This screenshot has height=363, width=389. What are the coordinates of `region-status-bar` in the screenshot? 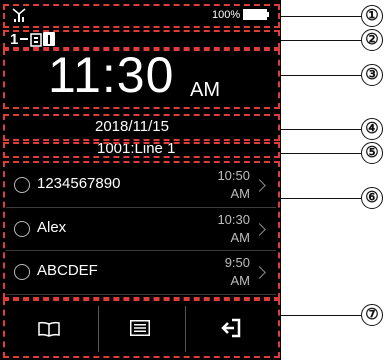 It's located at (141, 16).